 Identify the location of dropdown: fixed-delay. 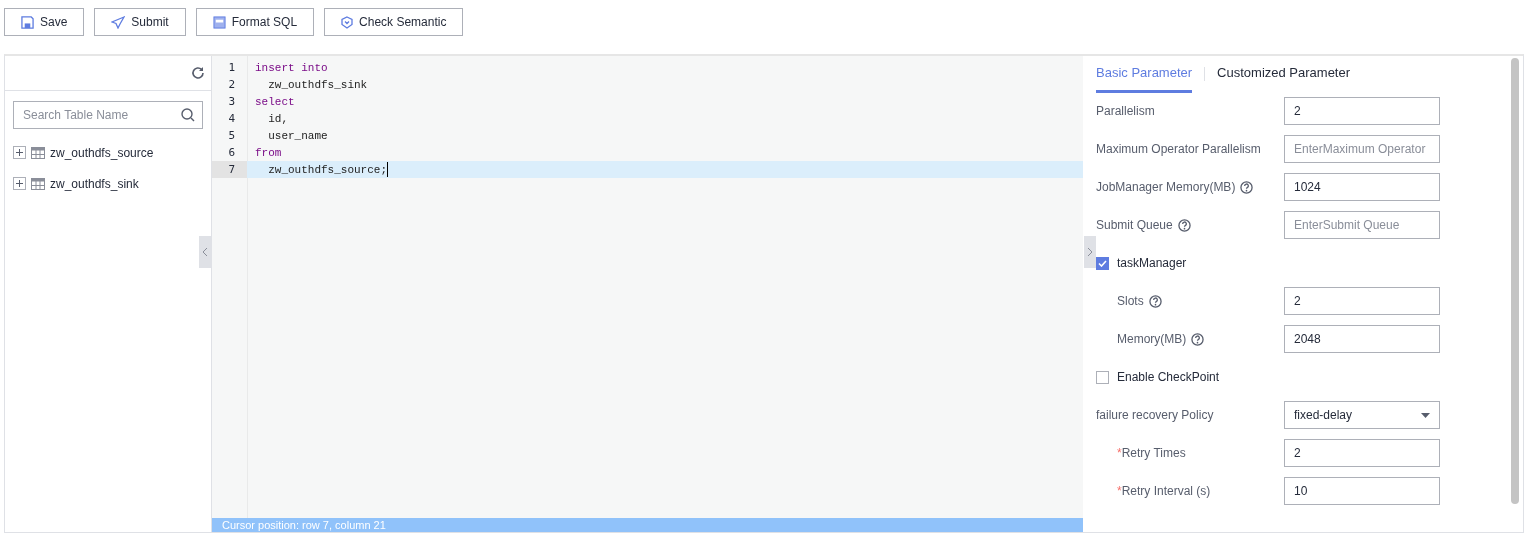
(1362, 415).